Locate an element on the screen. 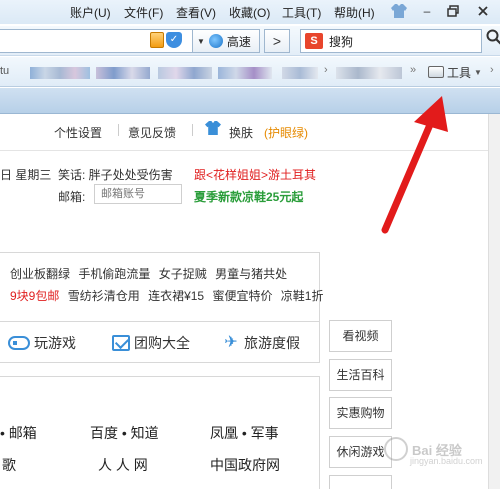  menu-account: 账户(U) is located at coordinates (90, 12).